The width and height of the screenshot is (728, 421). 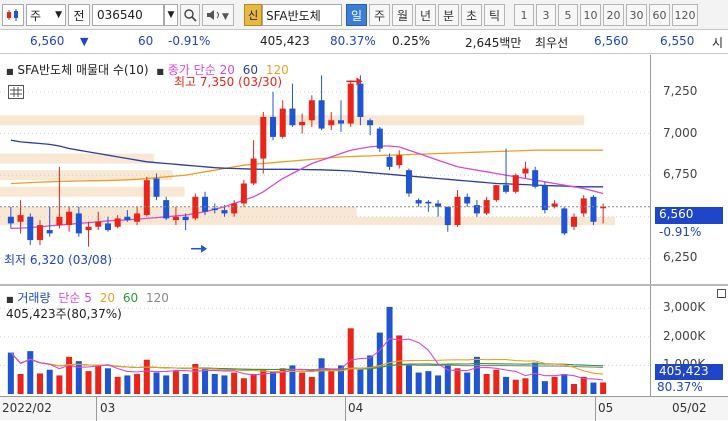 I want to click on volume-chart-legend: ■ 거래량 단순 5 20 60 120, so click(x=87, y=297).